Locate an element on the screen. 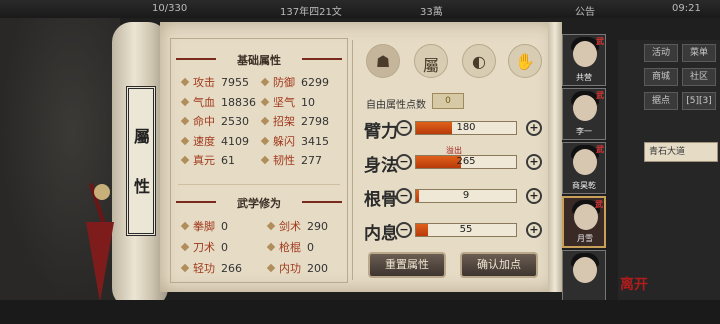  party-member-card: 武李一 is located at coordinates (584, 114).